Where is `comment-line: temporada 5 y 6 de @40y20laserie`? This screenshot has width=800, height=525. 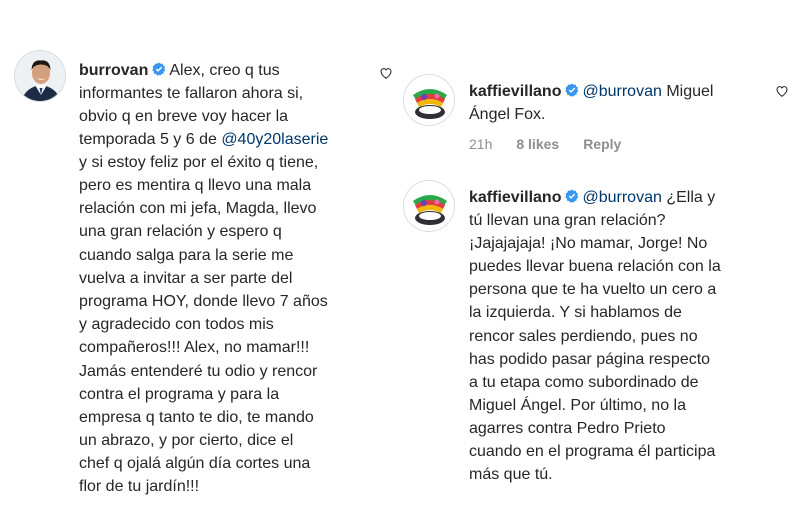 comment-line: temporada 5 y 6 de @40y20laserie is located at coordinates (203, 139).